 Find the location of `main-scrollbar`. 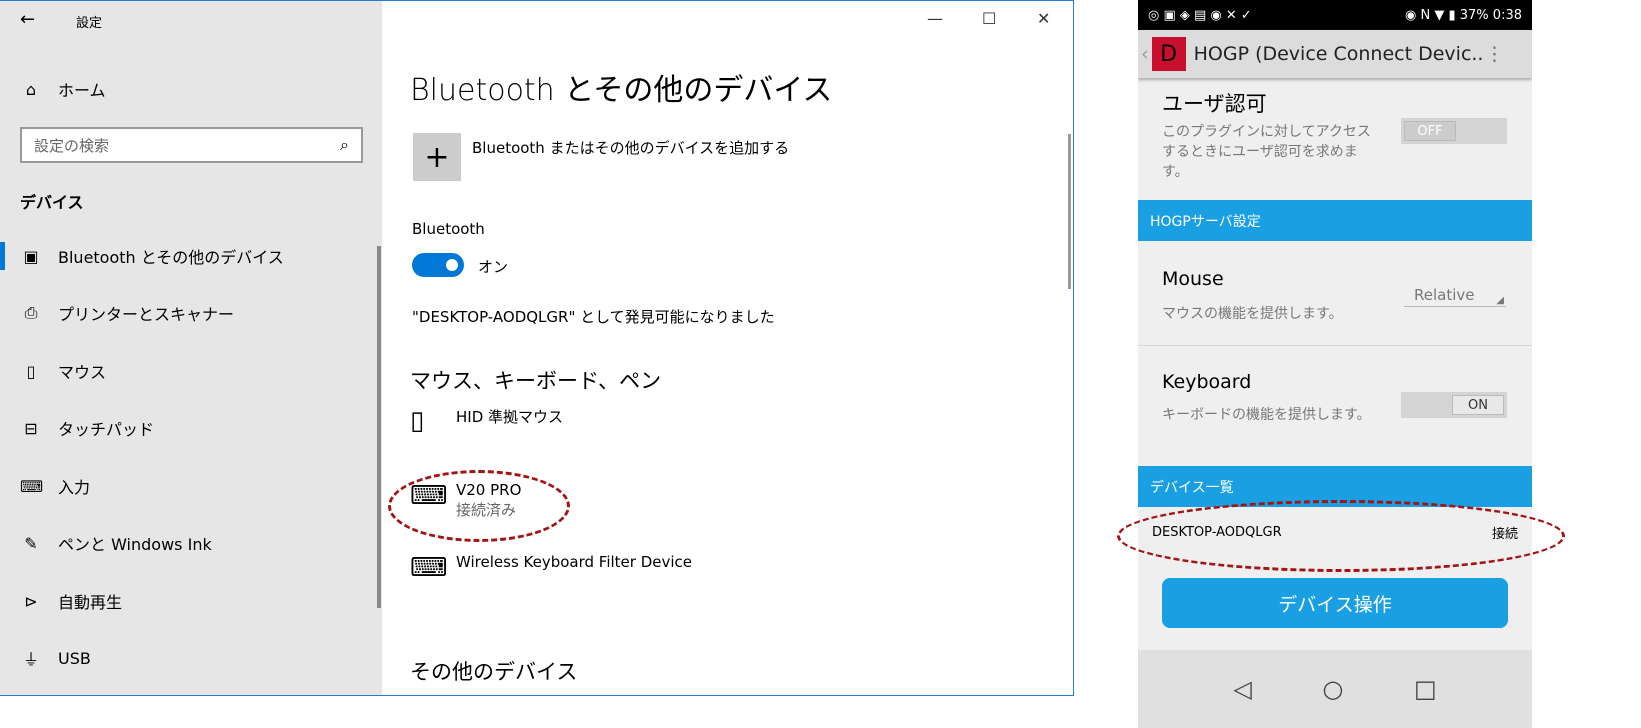

main-scrollbar is located at coordinates (1069, 211).